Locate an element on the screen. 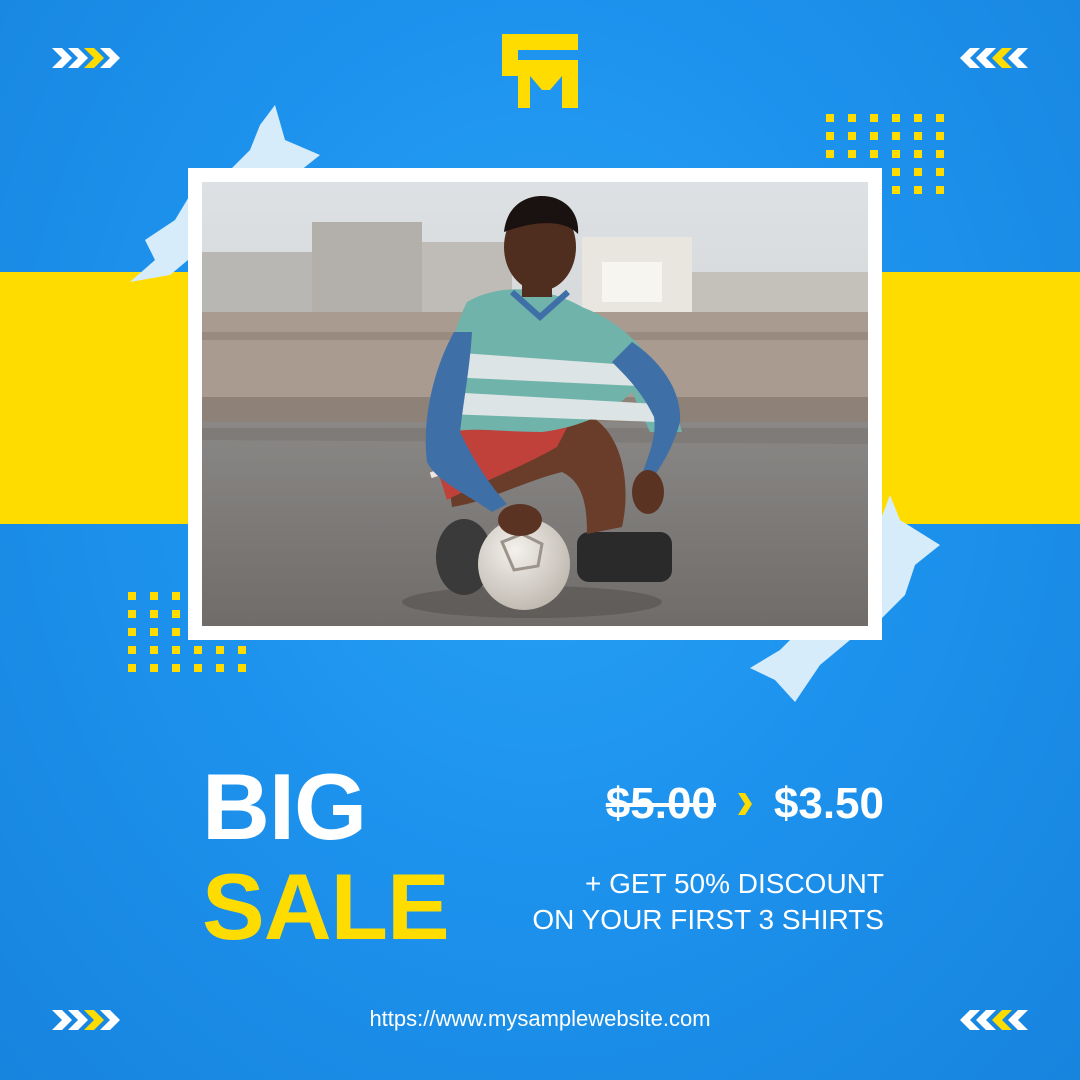 The width and height of the screenshot is (1080, 1080). price-row: $5.00 $3.50 is located at coordinates (745, 804).